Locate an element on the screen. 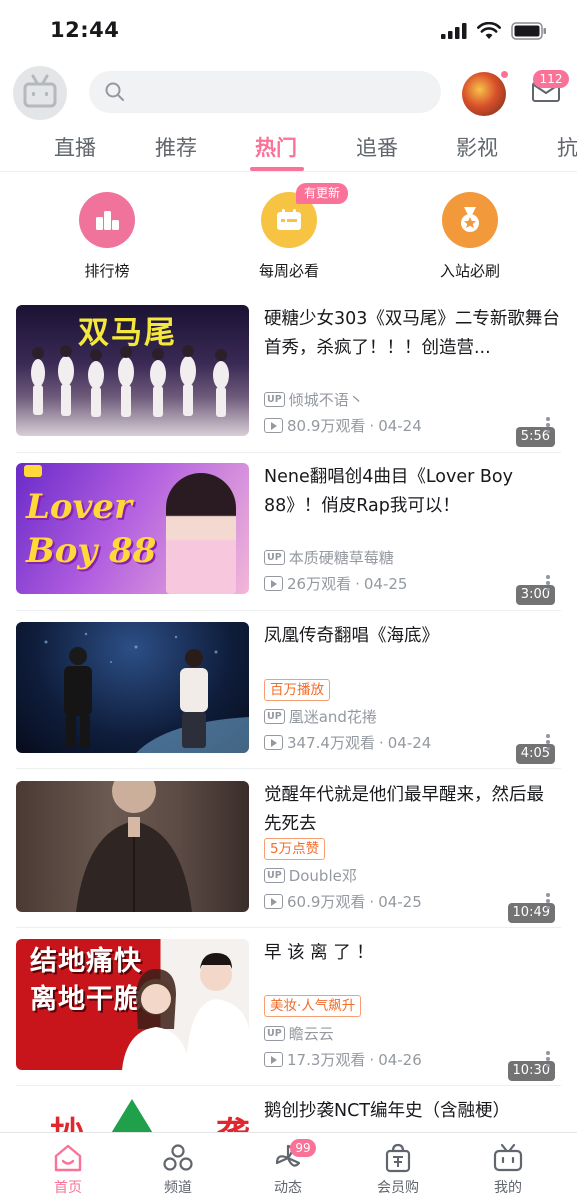 The height and width of the screenshot is (1200, 577). video-tag: 百万播放 is located at coordinates (297, 690).